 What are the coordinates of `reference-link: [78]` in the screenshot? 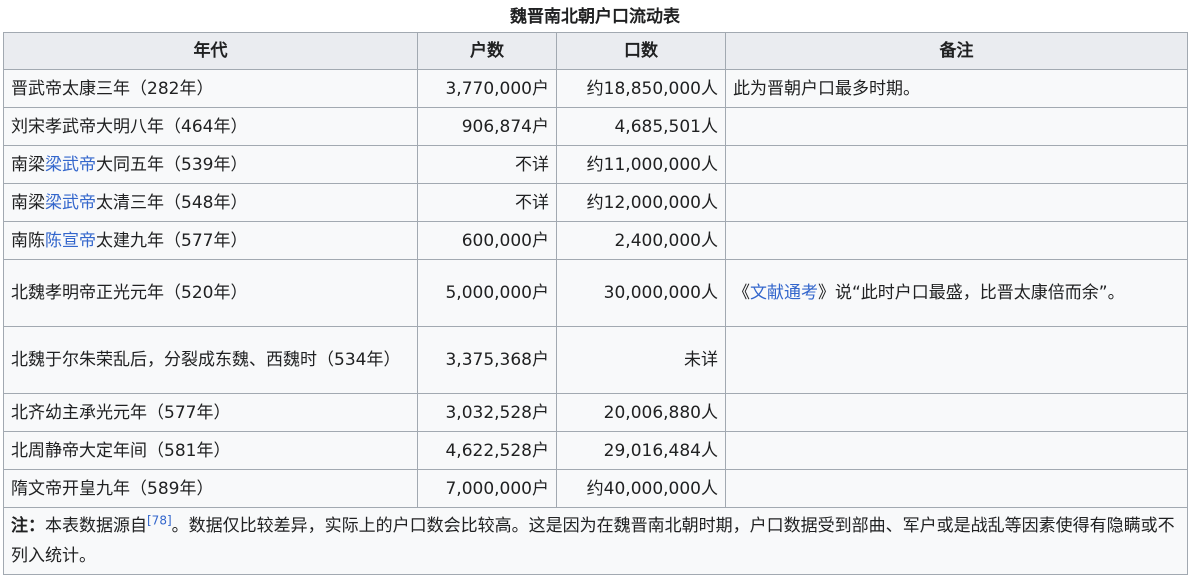 It's located at (159, 520).